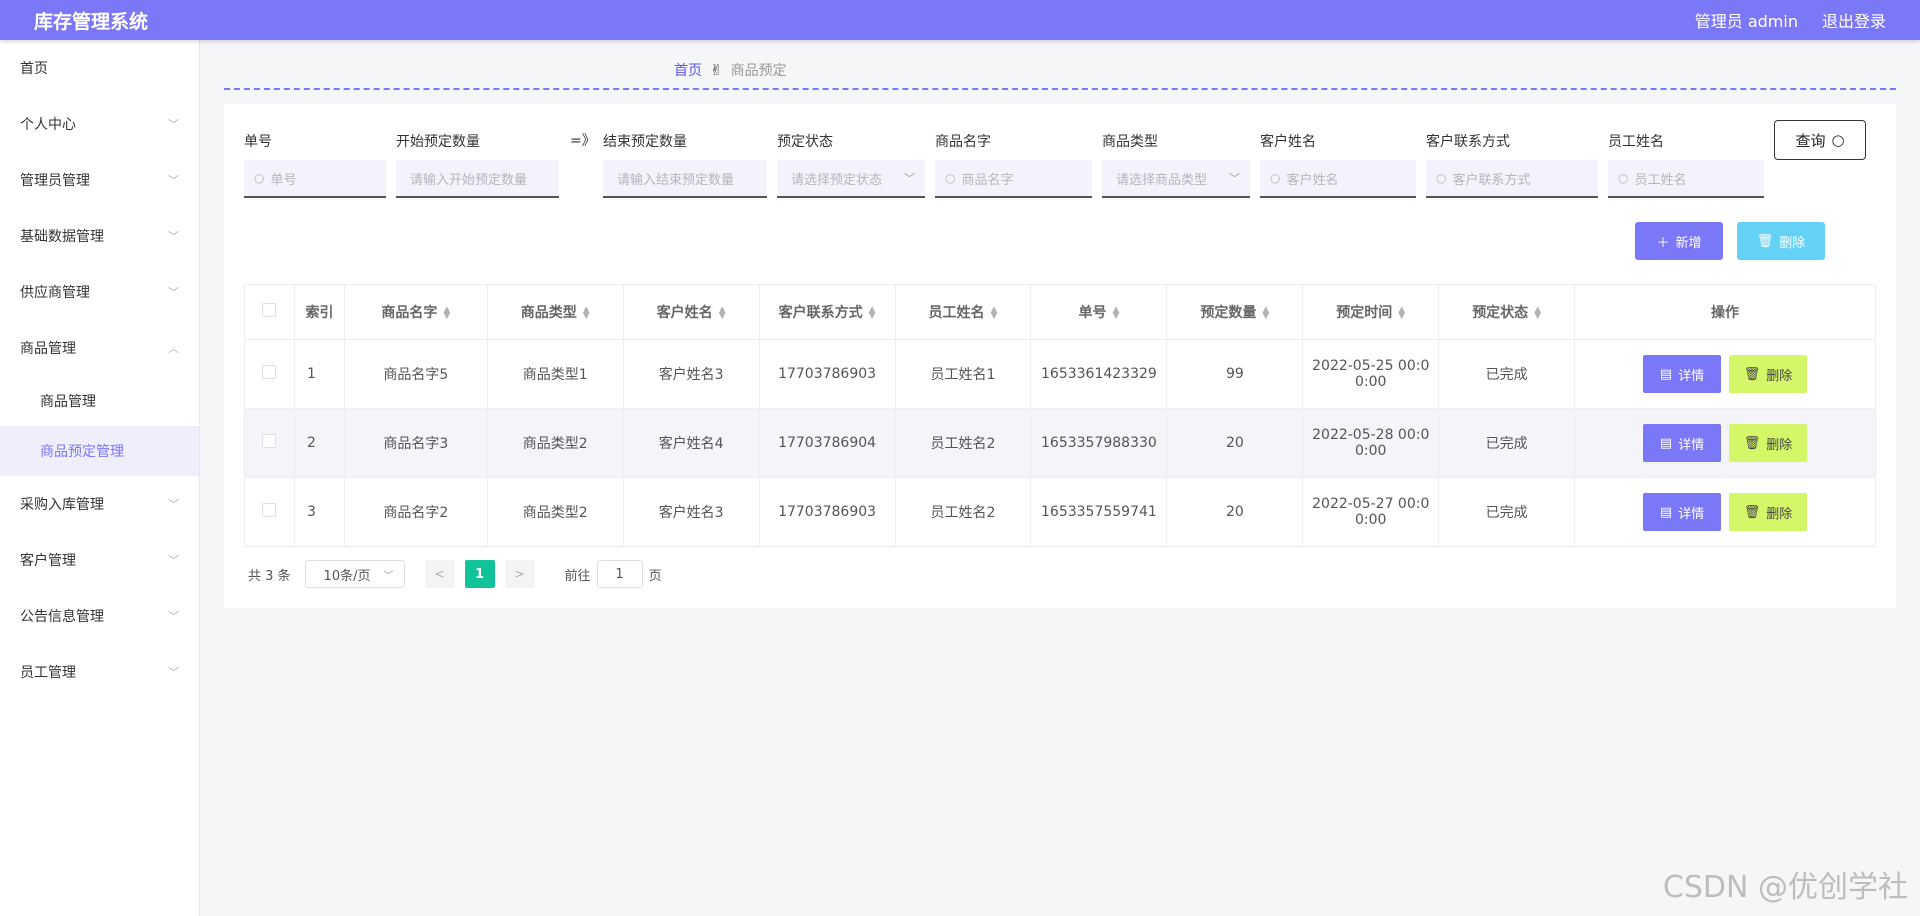 This screenshot has width=1920, height=916. I want to click on column-header: 商品类型 ▲ ▼, so click(555, 312).